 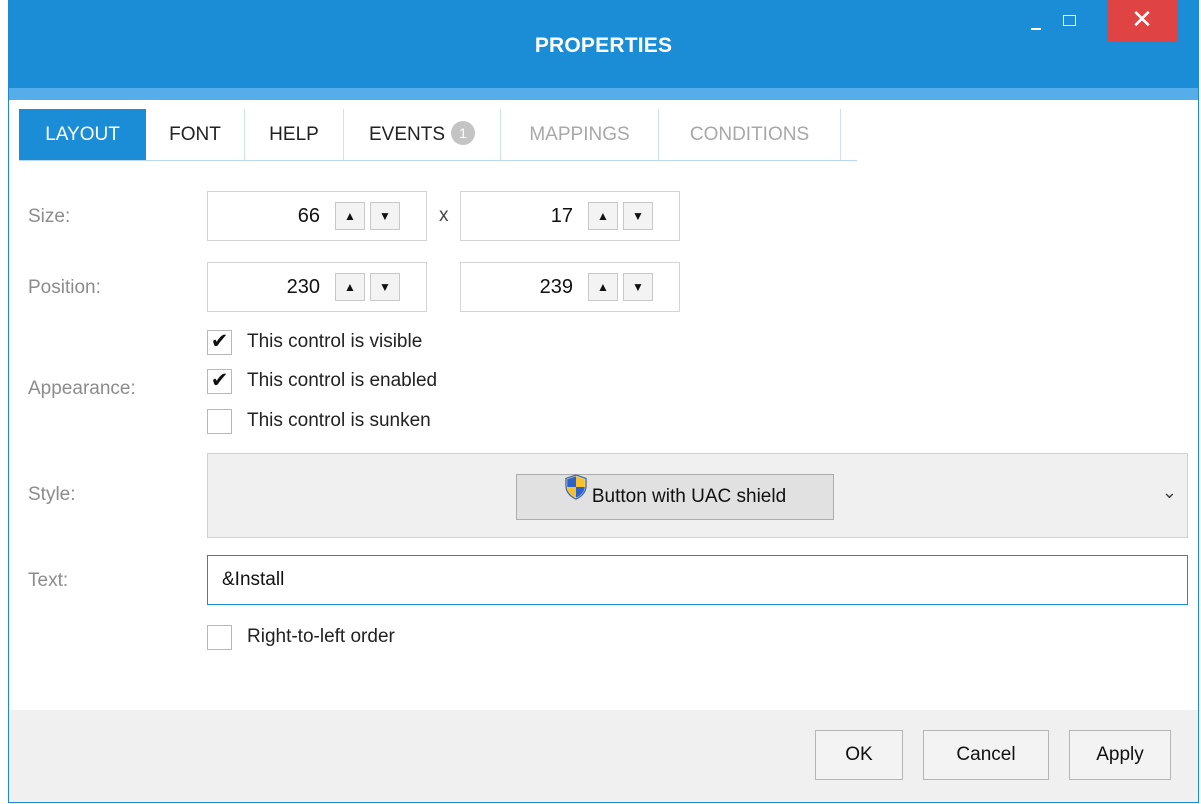 I want to click on tab-label: LAYOUT, so click(x=82, y=134).